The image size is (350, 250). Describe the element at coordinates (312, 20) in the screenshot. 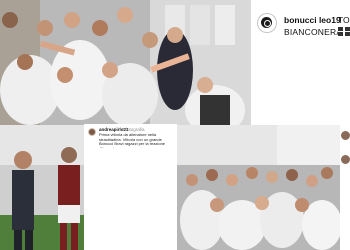

I see `post-username: bonucci leo19` at that location.